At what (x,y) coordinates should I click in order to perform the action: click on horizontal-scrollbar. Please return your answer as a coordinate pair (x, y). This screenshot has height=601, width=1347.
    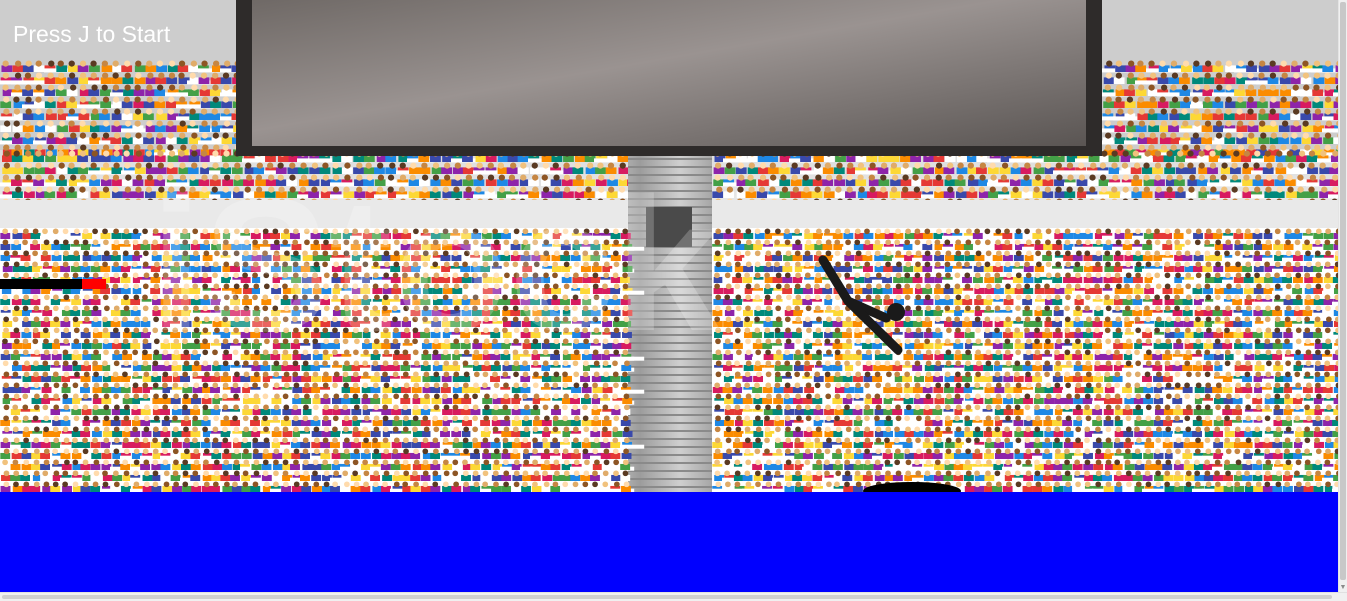
    Looking at the image, I should click on (673, 596).